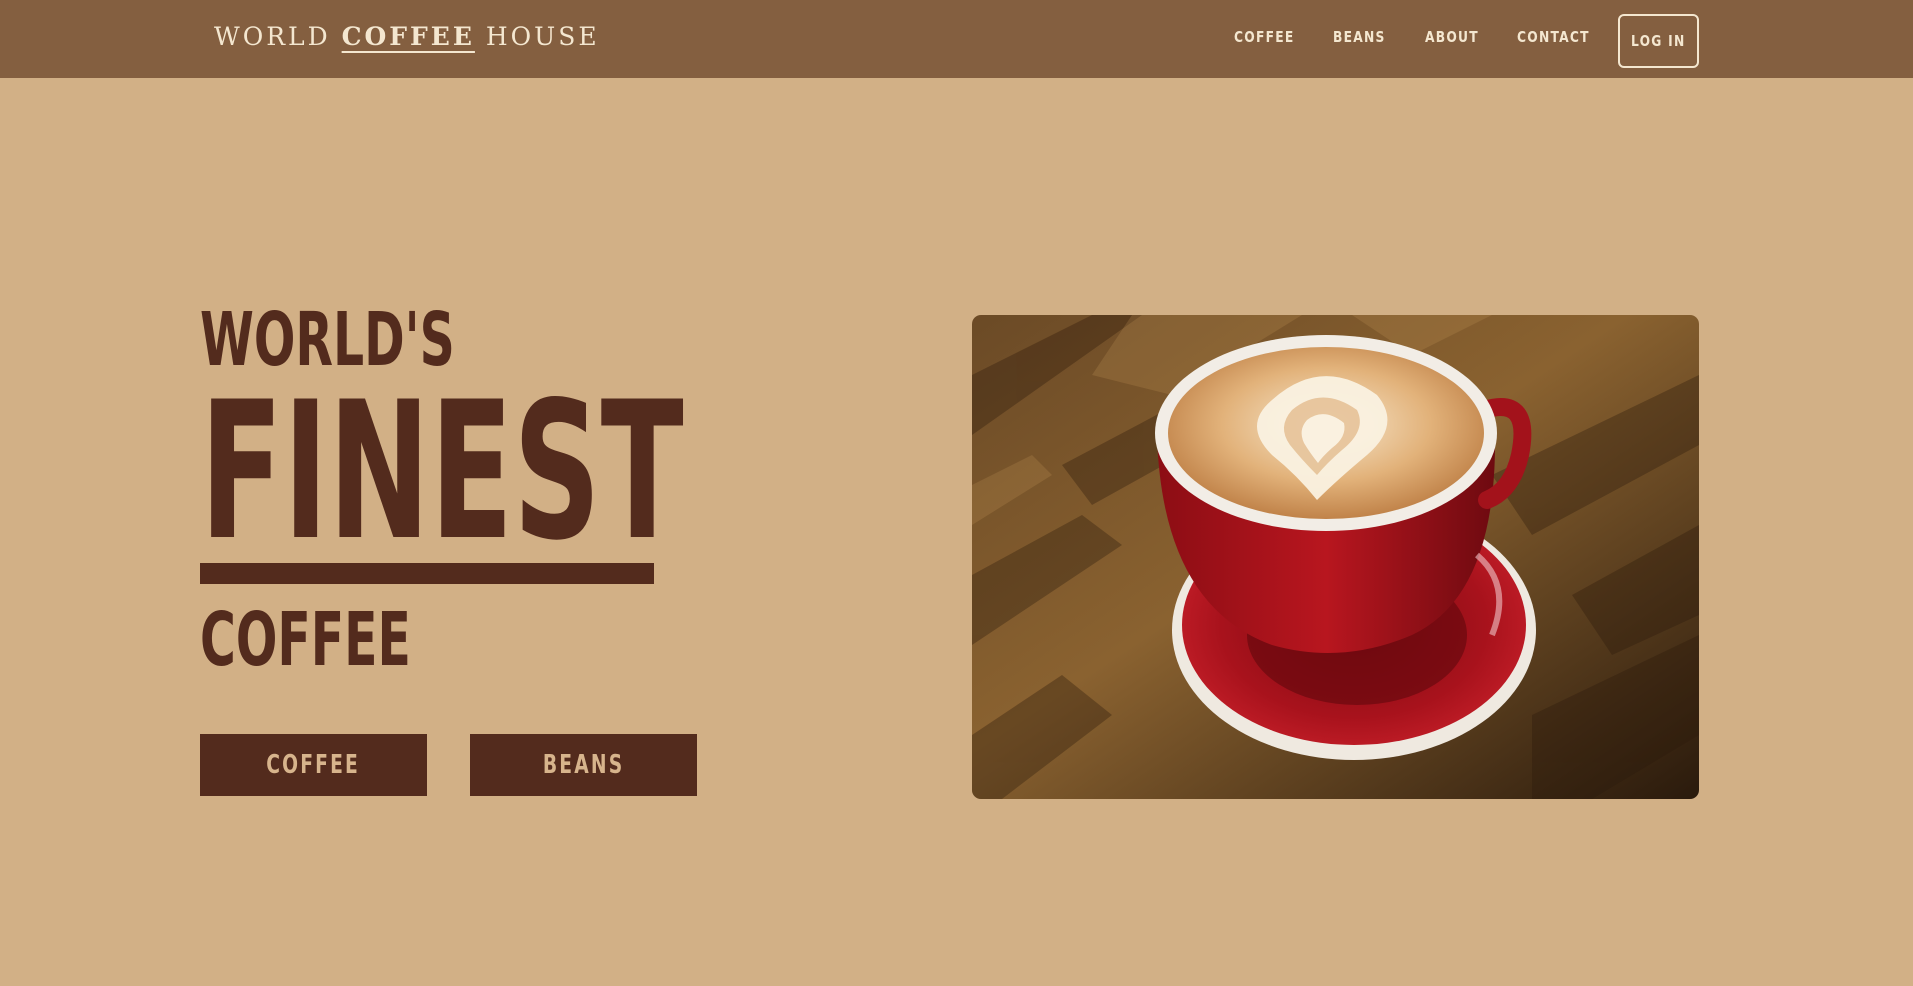 This screenshot has width=1913, height=986. Describe the element at coordinates (542, 36) in the screenshot. I see `brand-word-3: HOUSE` at that location.